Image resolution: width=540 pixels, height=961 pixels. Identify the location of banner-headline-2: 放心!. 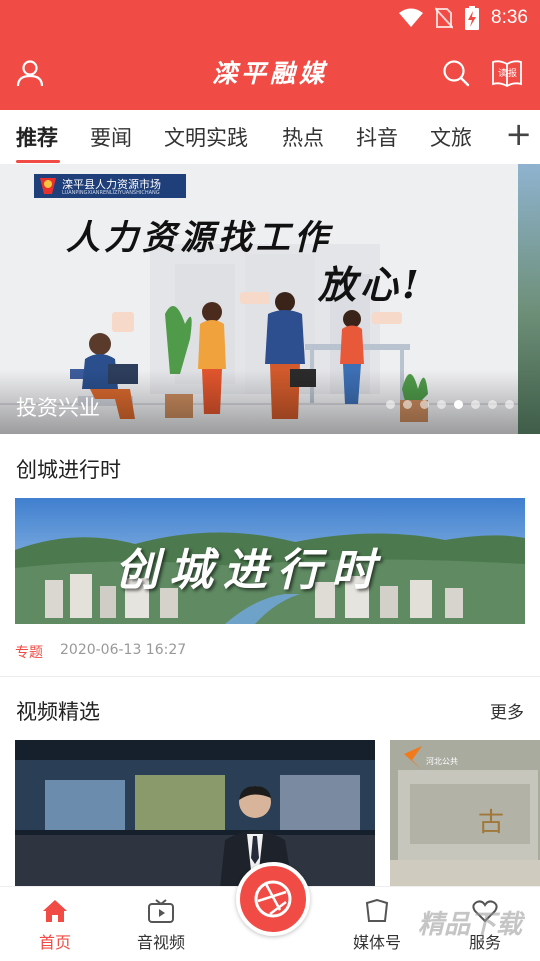
(370, 284).